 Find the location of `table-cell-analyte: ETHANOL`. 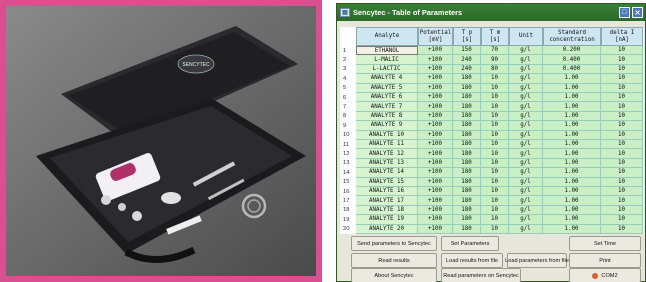

table-cell-analyte: ETHANOL is located at coordinates (387, 51).